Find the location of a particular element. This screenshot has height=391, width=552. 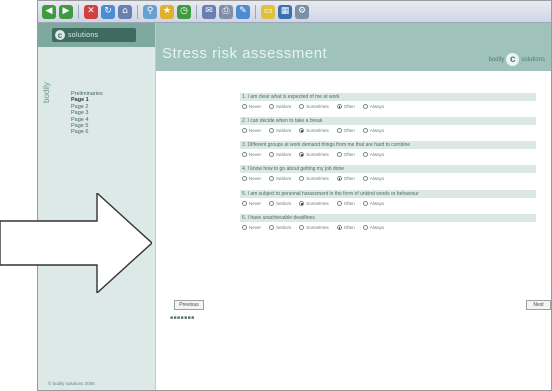

previous-button: Previous is located at coordinates (189, 305).